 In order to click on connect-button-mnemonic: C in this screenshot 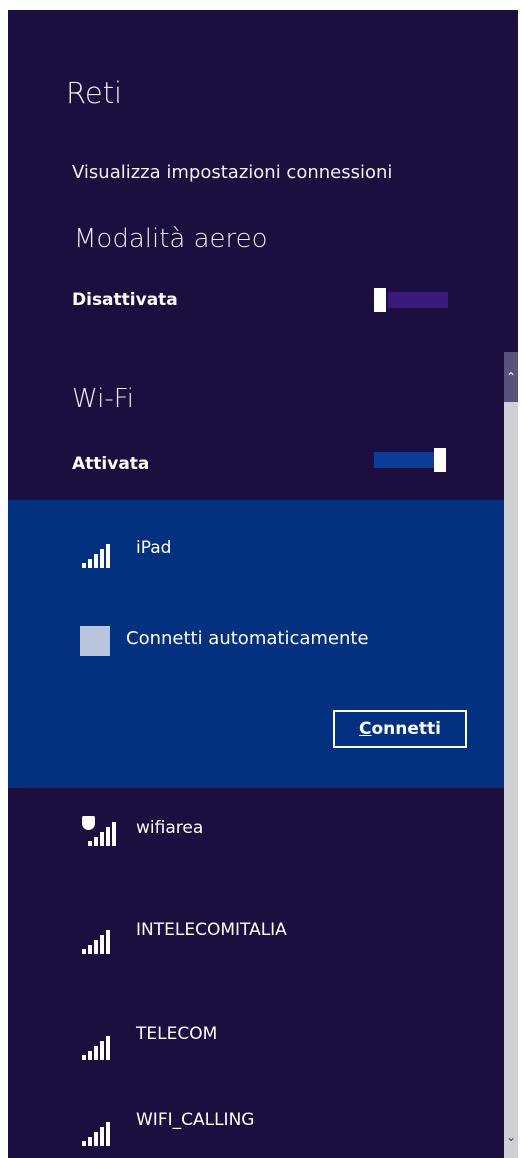, I will do `click(365, 729)`.